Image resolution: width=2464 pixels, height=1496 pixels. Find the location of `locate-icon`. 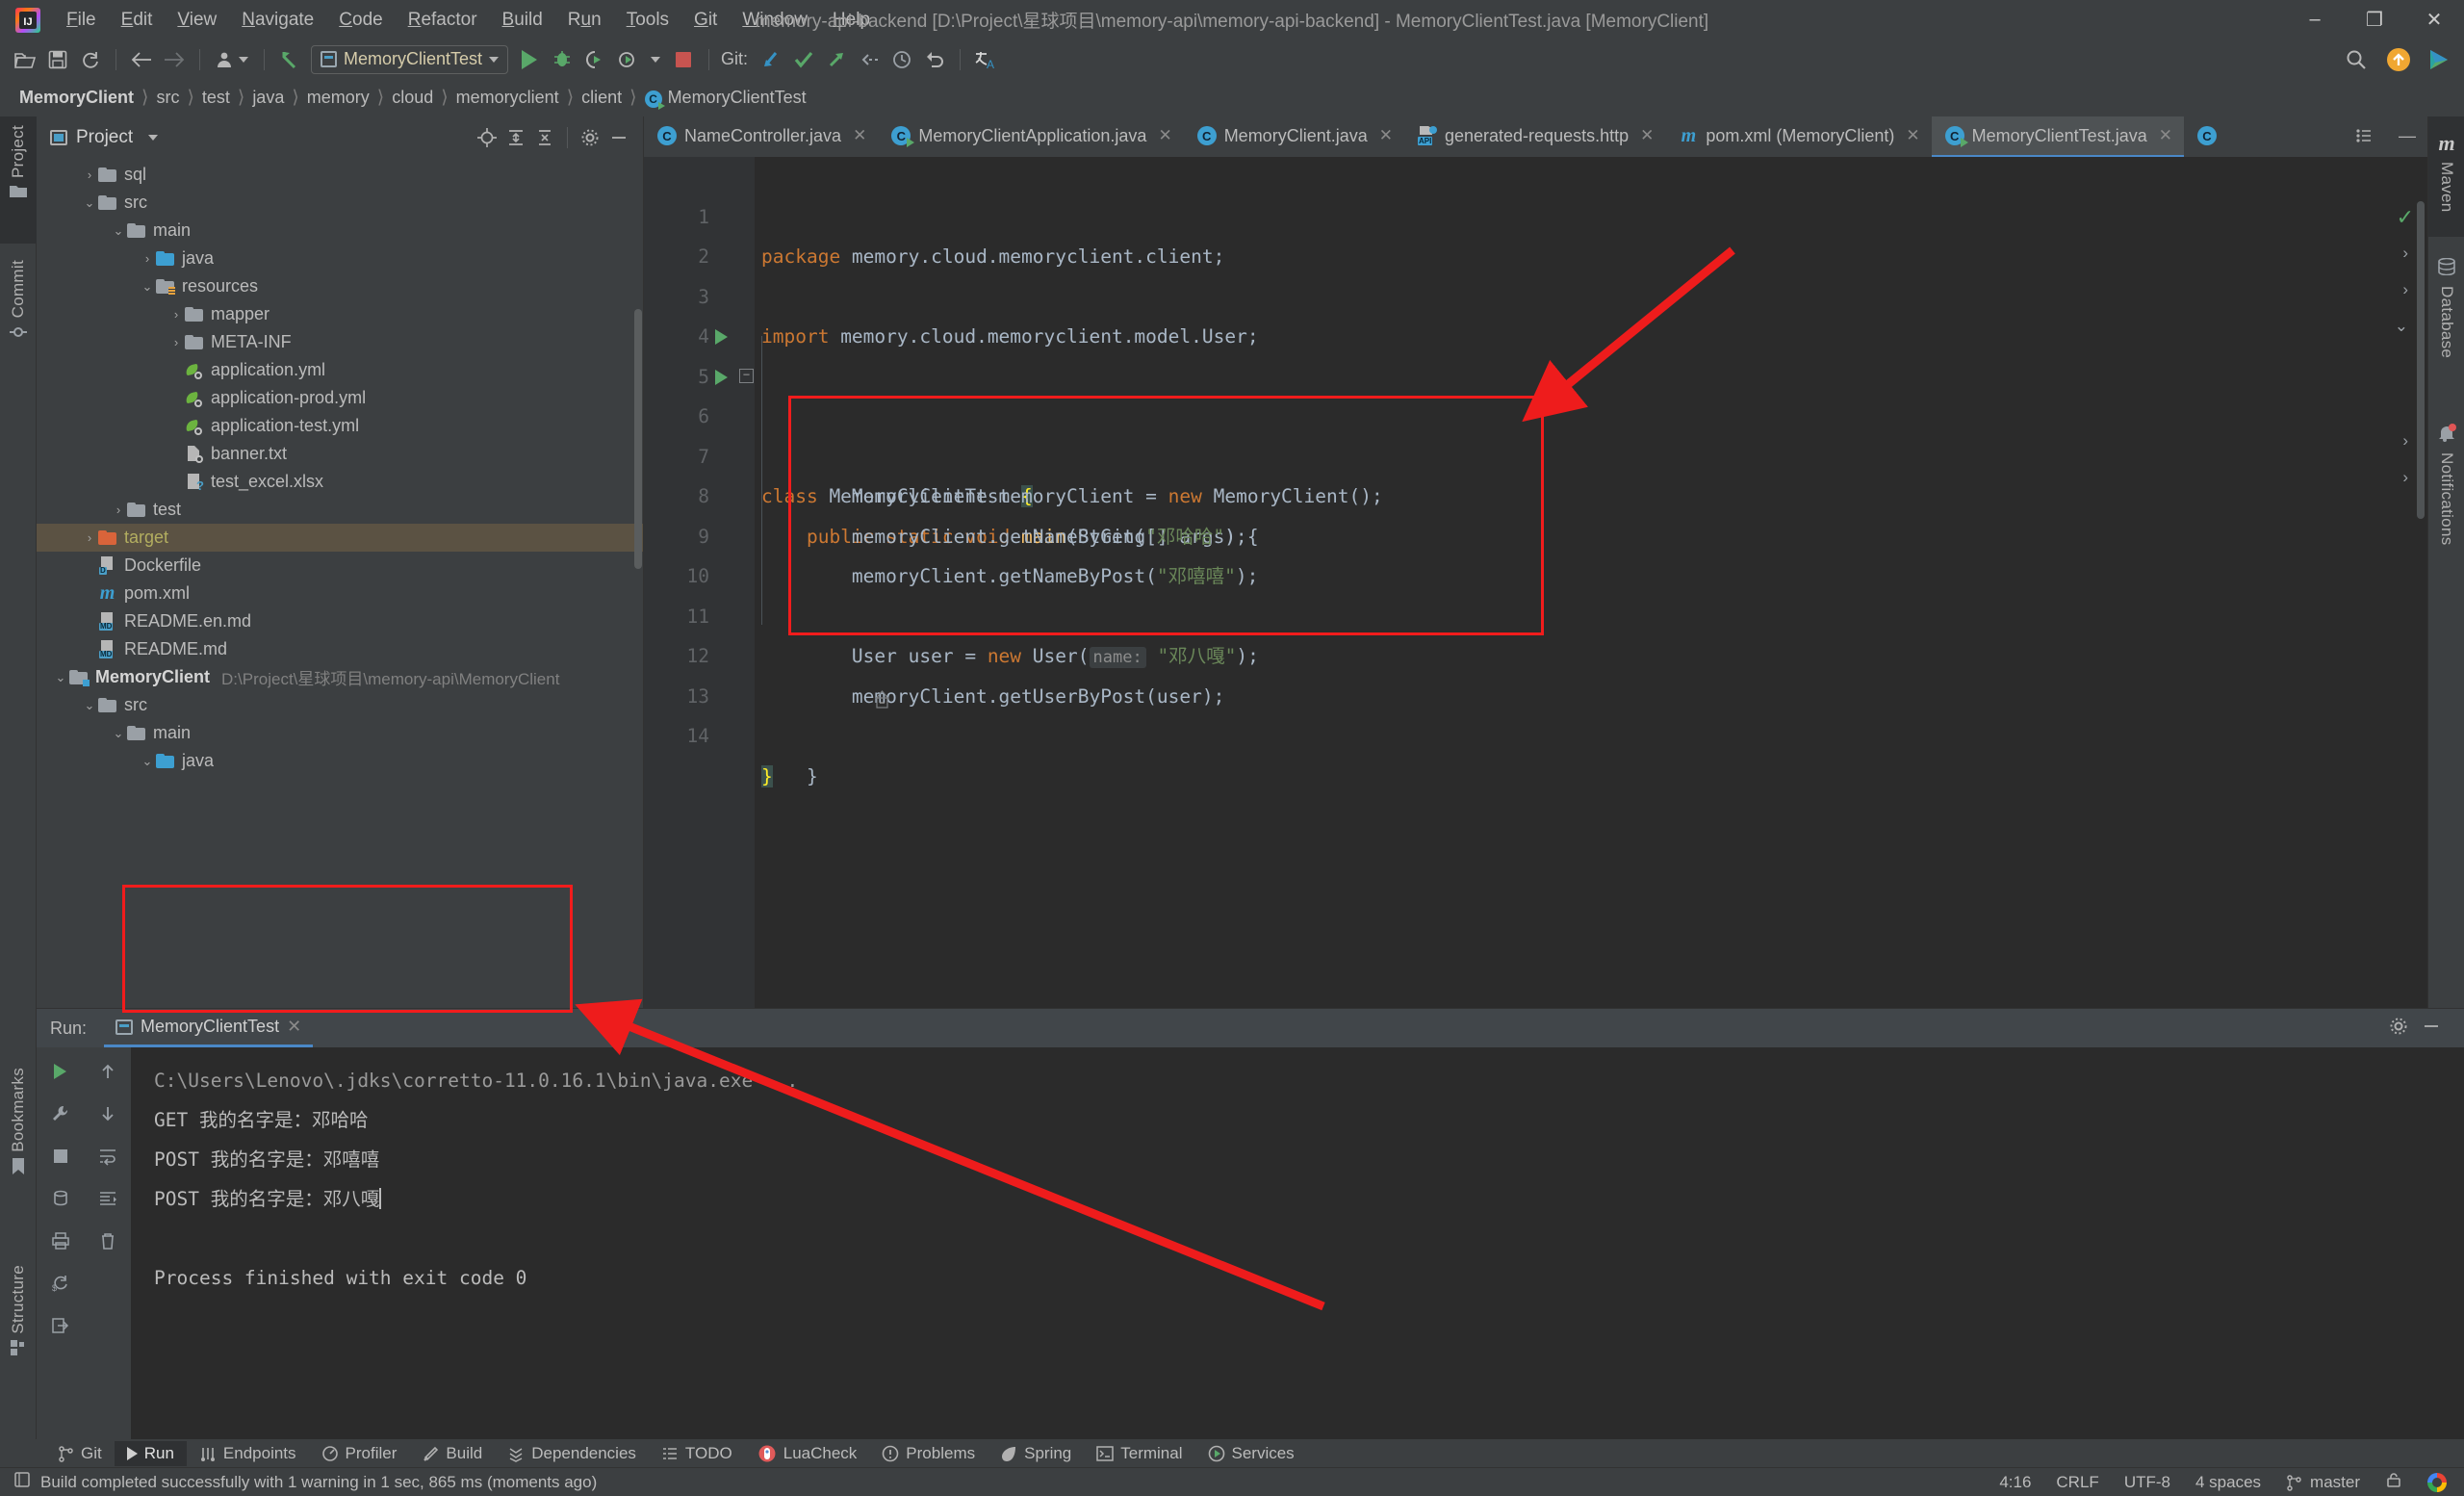

locate-icon is located at coordinates (487, 137).